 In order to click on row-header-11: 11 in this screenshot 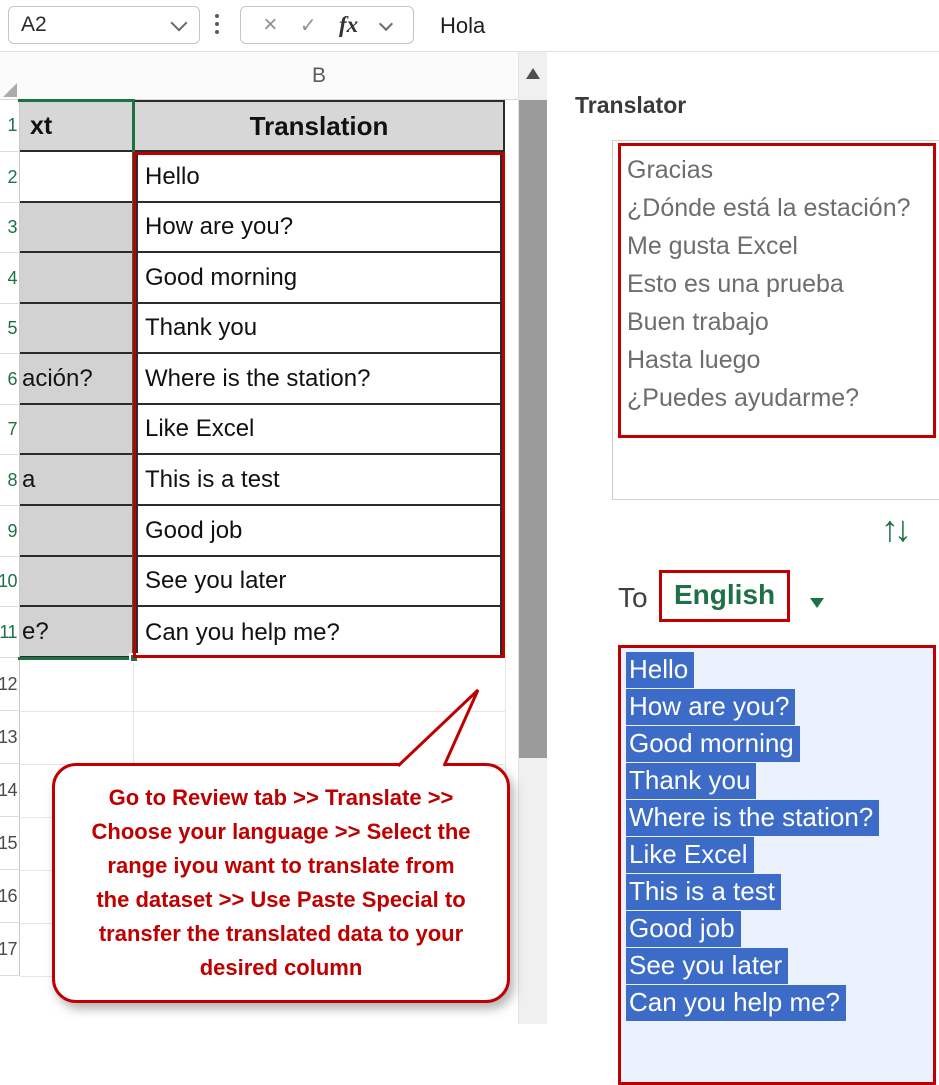, I will do `click(10, 632)`.